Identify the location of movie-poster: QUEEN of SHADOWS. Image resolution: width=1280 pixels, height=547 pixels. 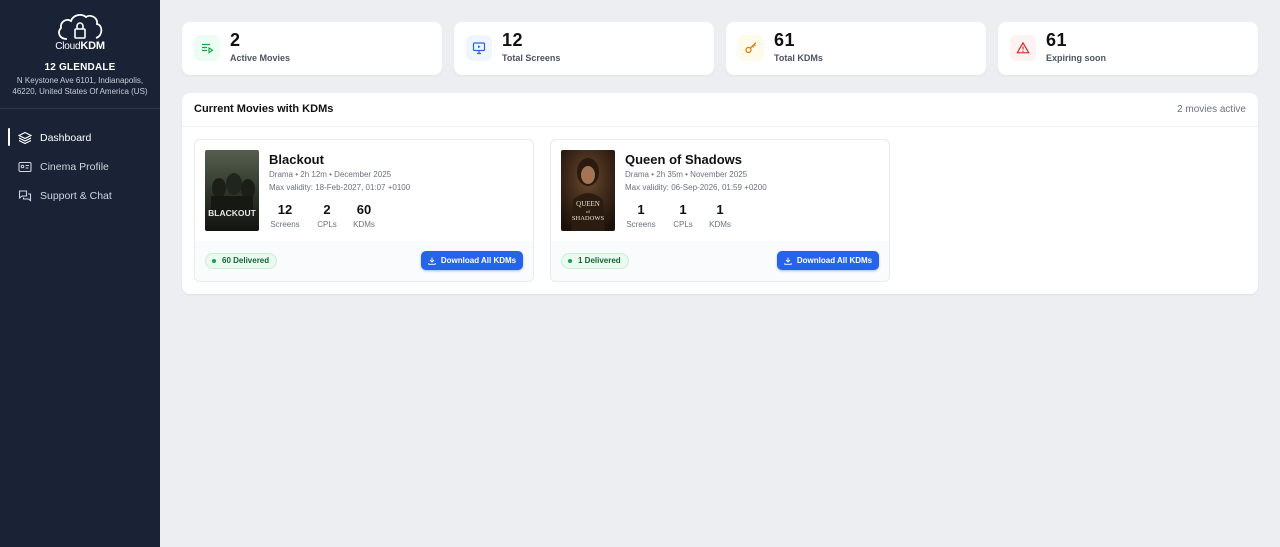
(588, 190).